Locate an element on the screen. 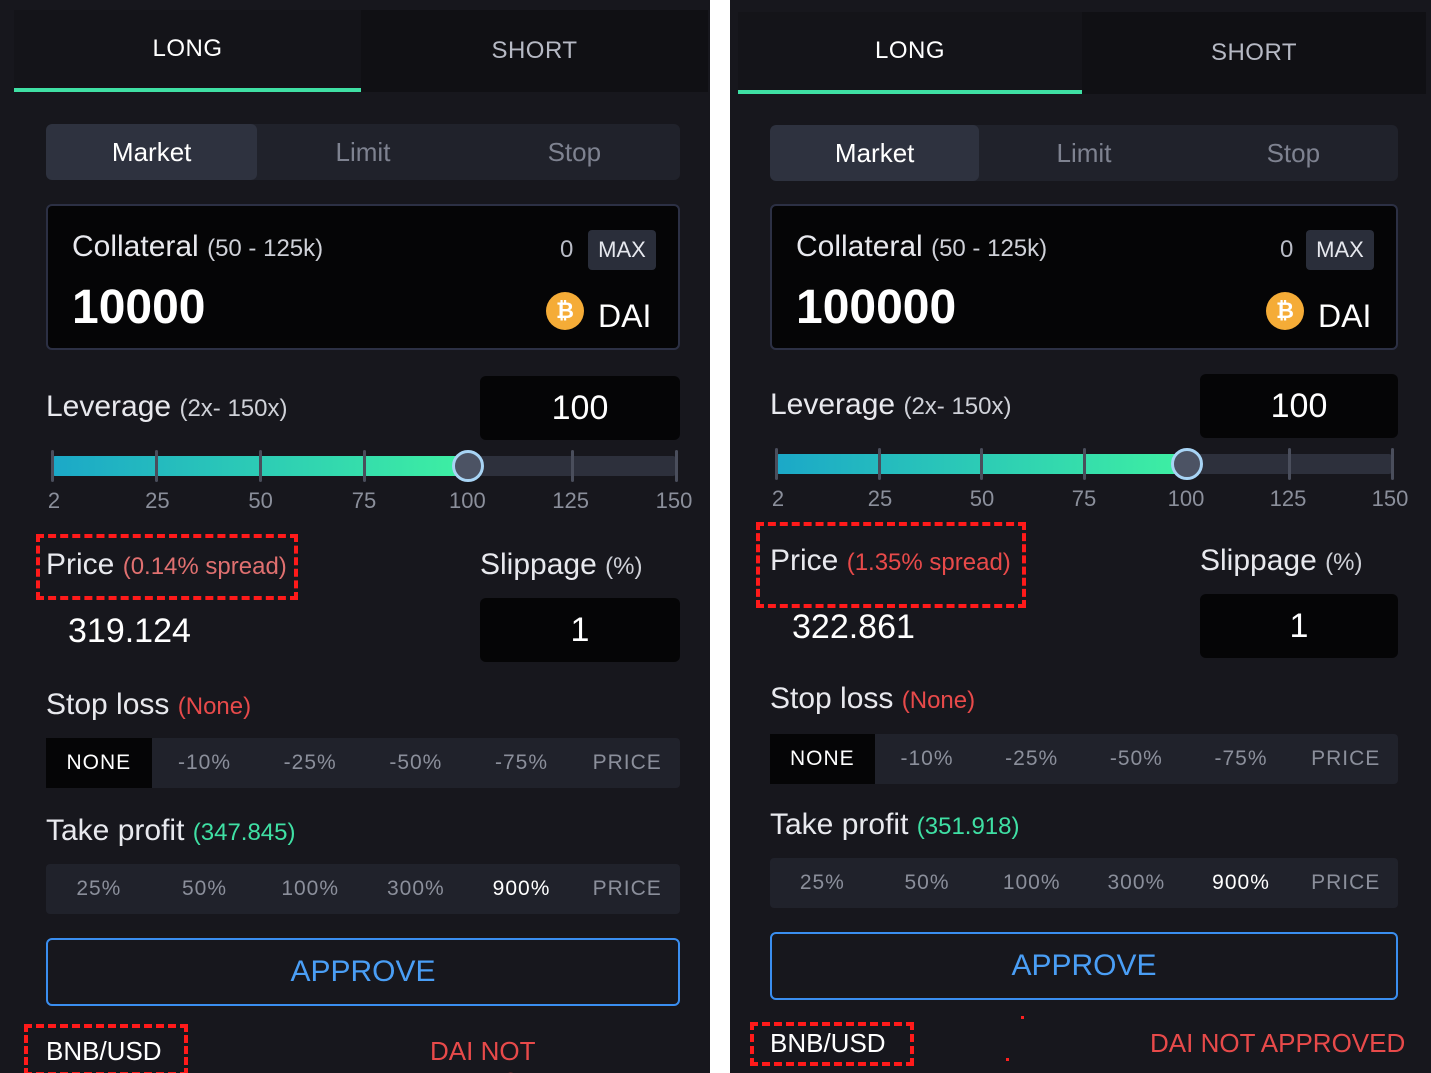  collateral-input: 100000 is located at coordinates (876, 307).